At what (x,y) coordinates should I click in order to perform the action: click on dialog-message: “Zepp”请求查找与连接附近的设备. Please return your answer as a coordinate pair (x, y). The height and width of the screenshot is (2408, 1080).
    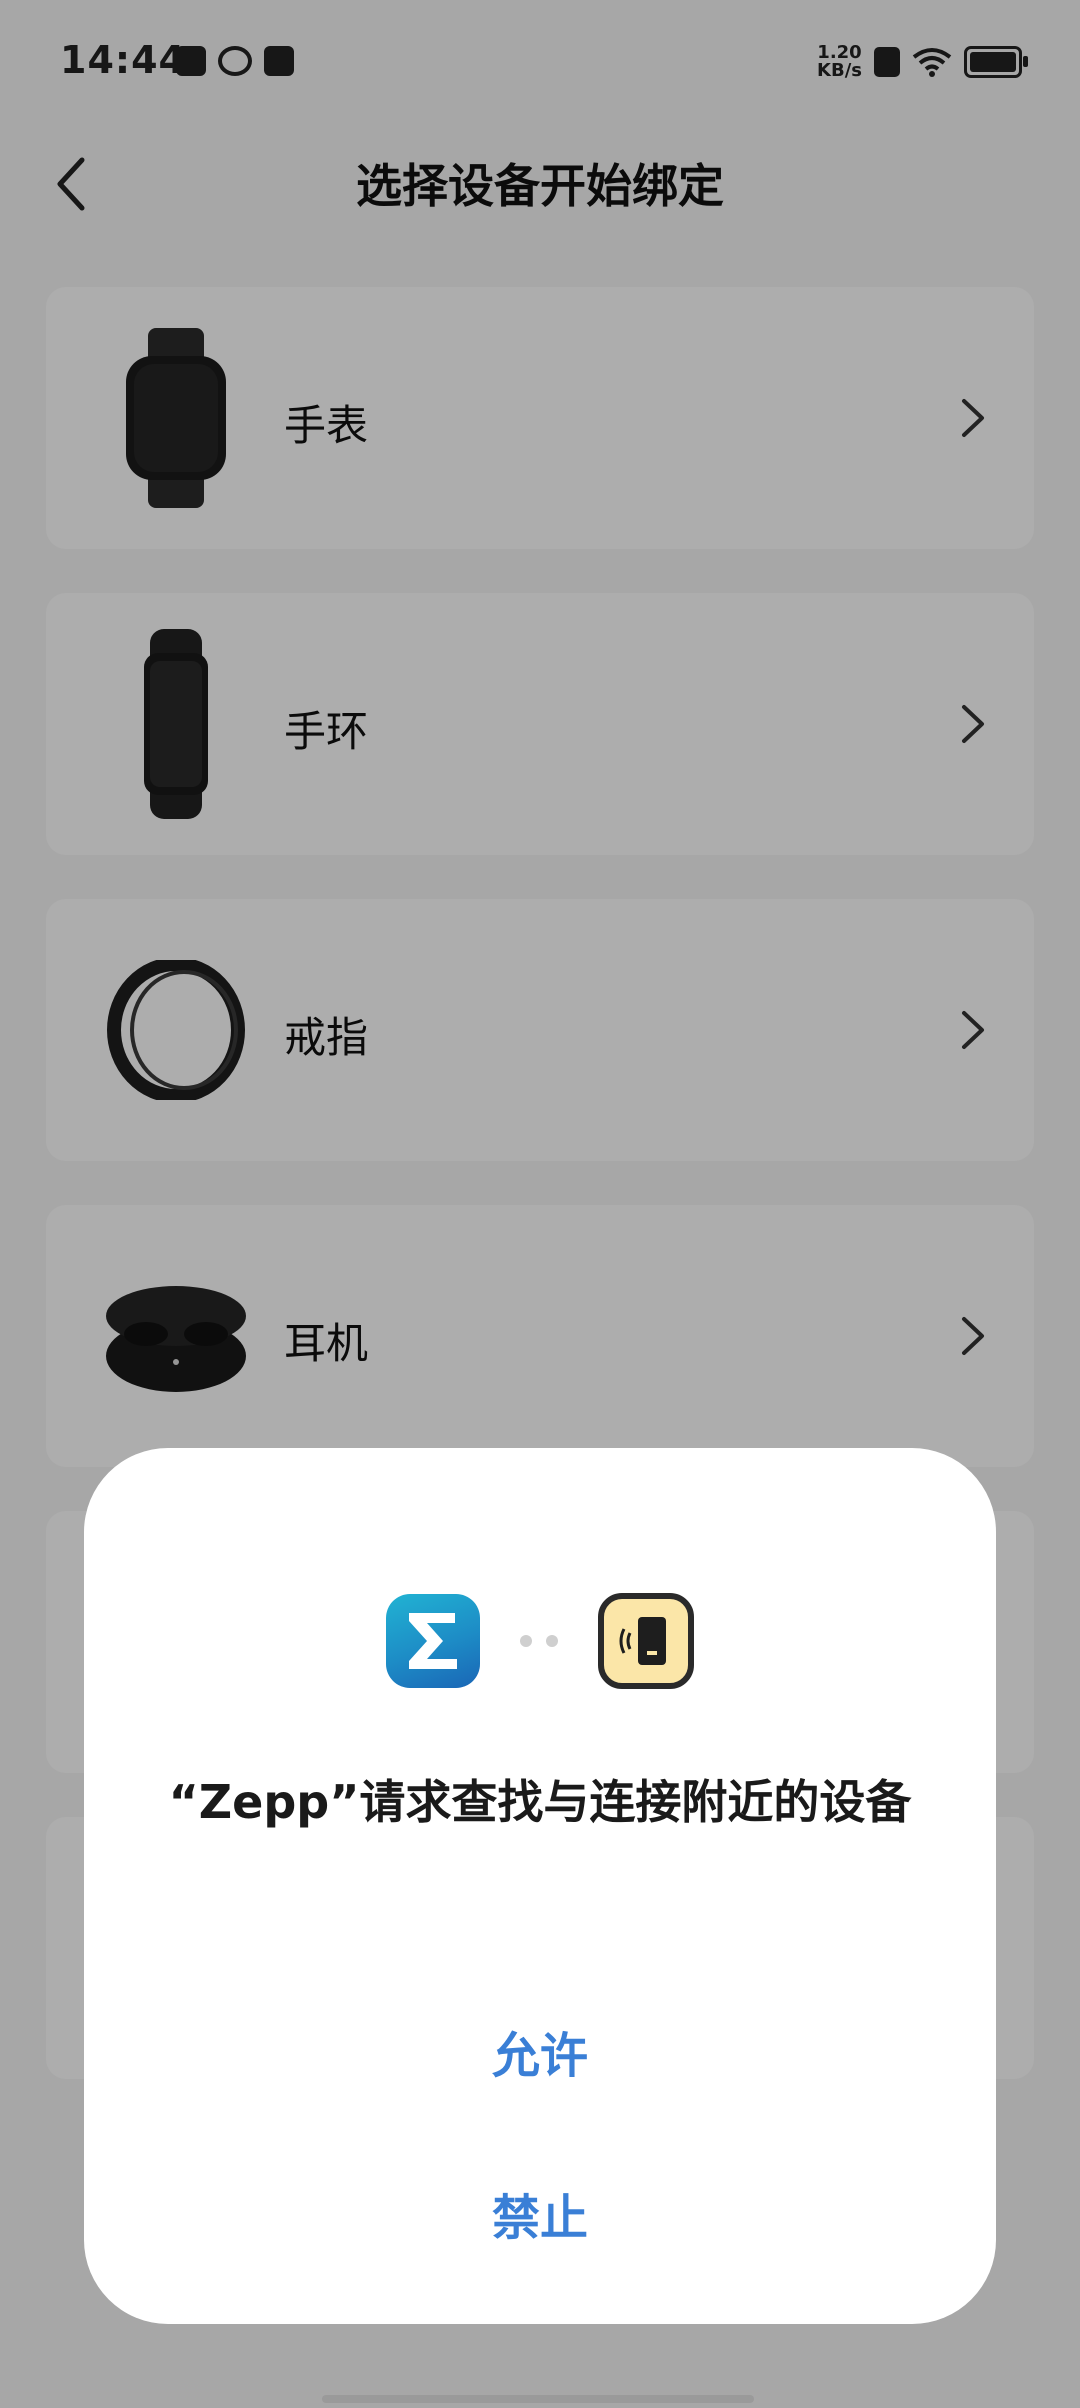
    Looking at the image, I should click on (540, 1802).